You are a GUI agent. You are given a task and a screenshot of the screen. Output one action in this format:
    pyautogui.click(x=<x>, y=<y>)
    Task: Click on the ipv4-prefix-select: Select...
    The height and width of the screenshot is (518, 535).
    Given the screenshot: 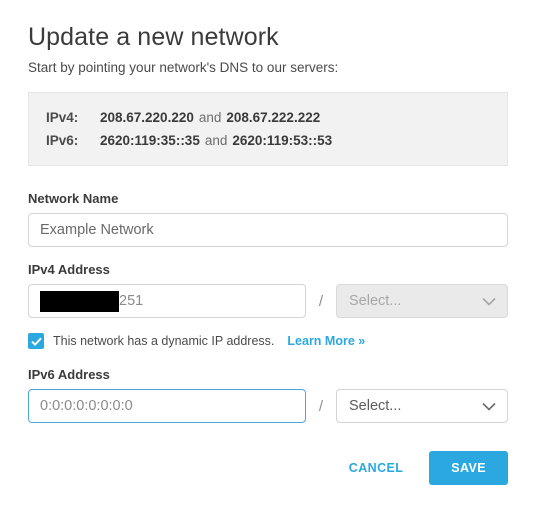 What is the action you would take?
    pyautogui.click(x=422, y=301)
    